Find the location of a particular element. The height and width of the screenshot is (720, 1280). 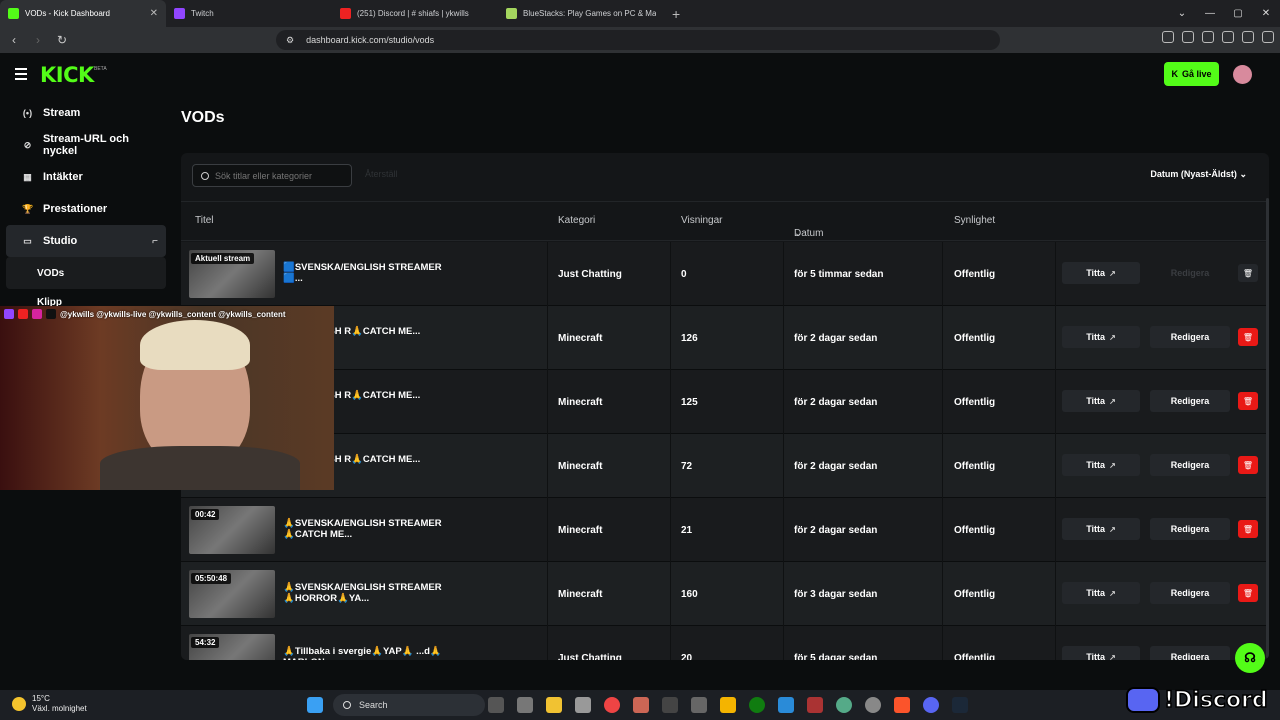

file-explorer-icon is located at coordinates (554, 705).